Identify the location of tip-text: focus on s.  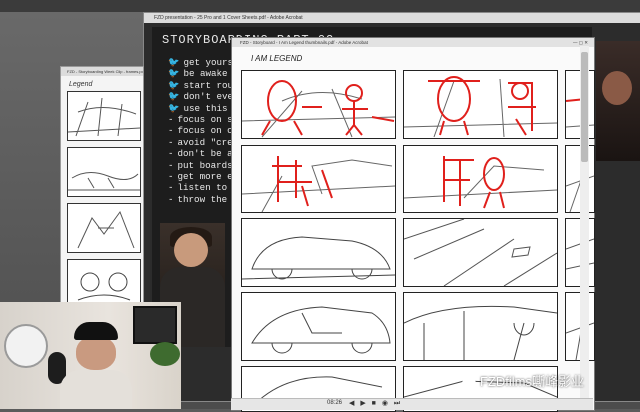
(205, 119).